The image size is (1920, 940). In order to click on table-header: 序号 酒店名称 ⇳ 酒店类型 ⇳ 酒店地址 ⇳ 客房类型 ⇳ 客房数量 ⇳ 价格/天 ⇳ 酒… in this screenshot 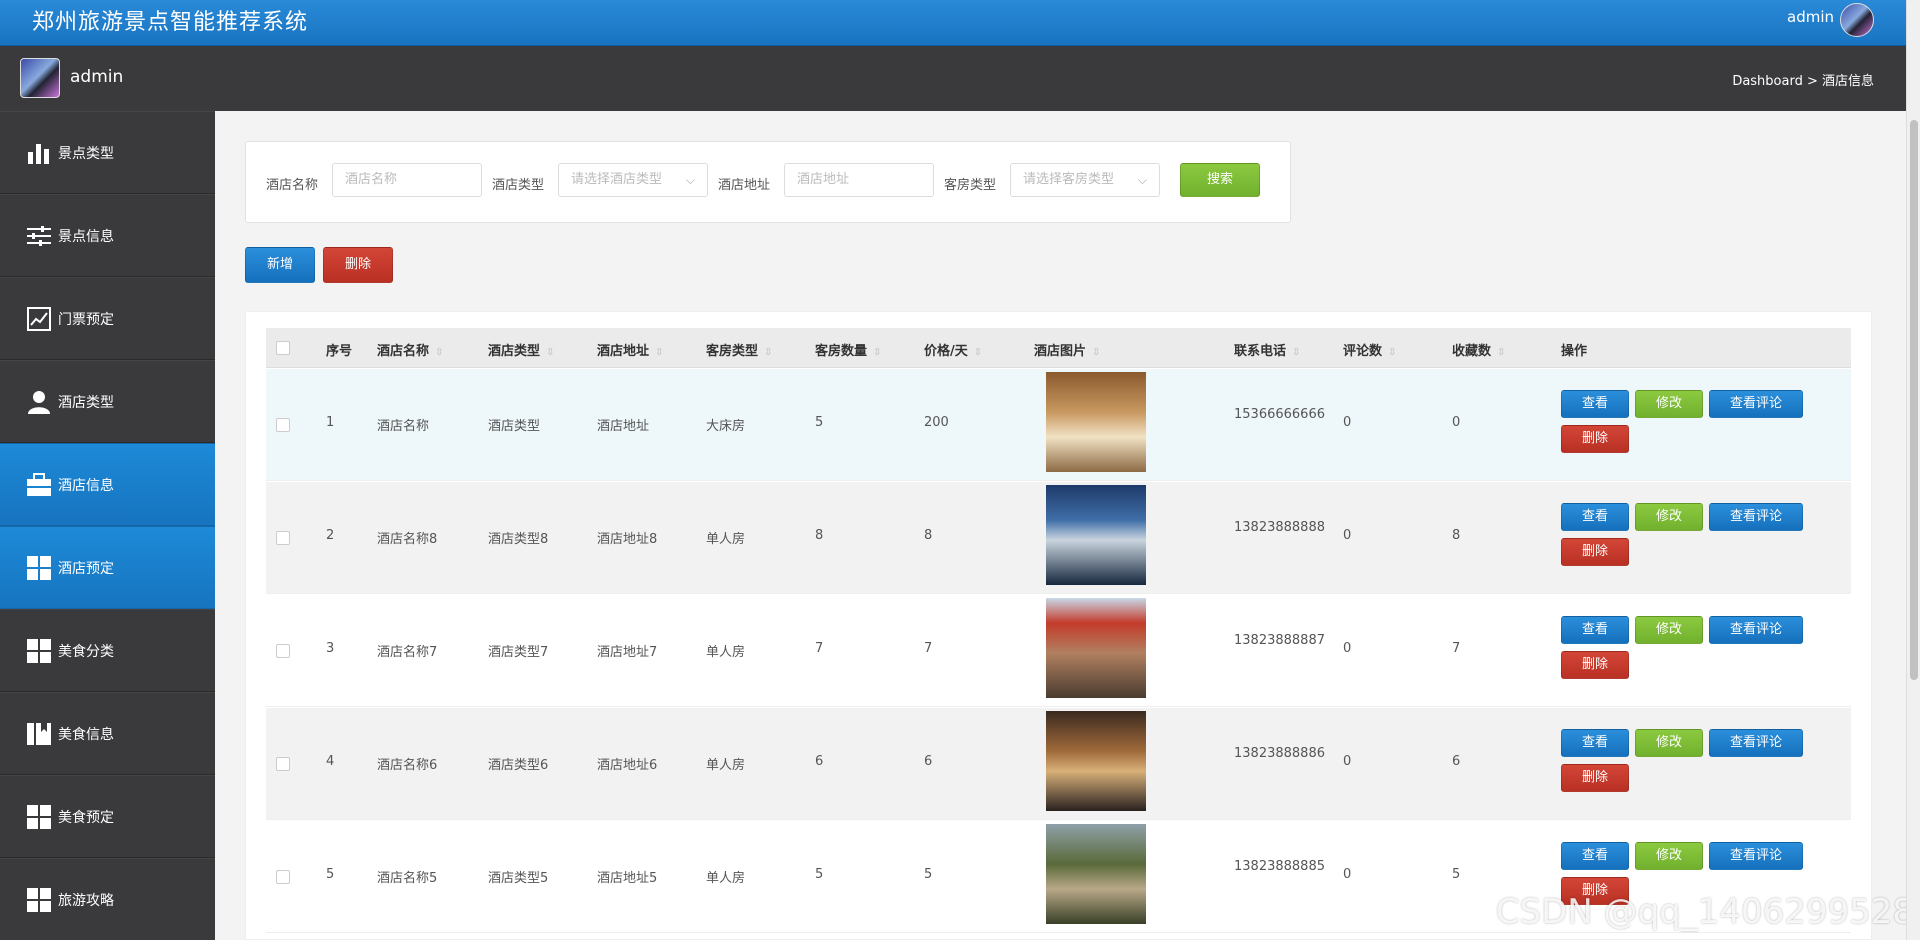, I will do `click(1058, 348)`.